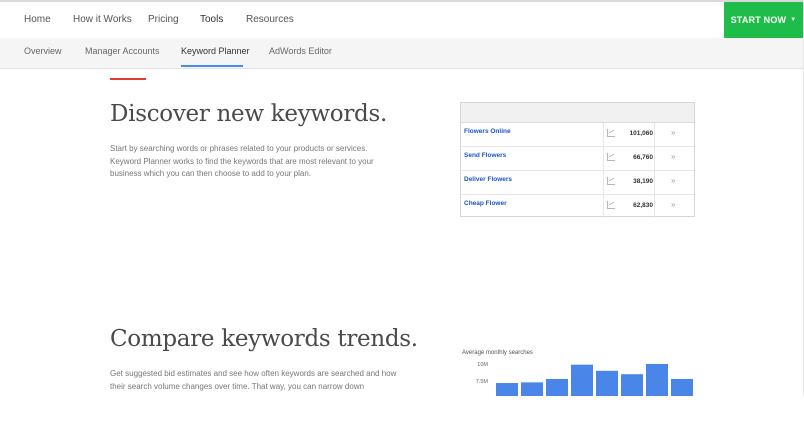  I want to click on search-volume: 101,060, so click(641, 133).